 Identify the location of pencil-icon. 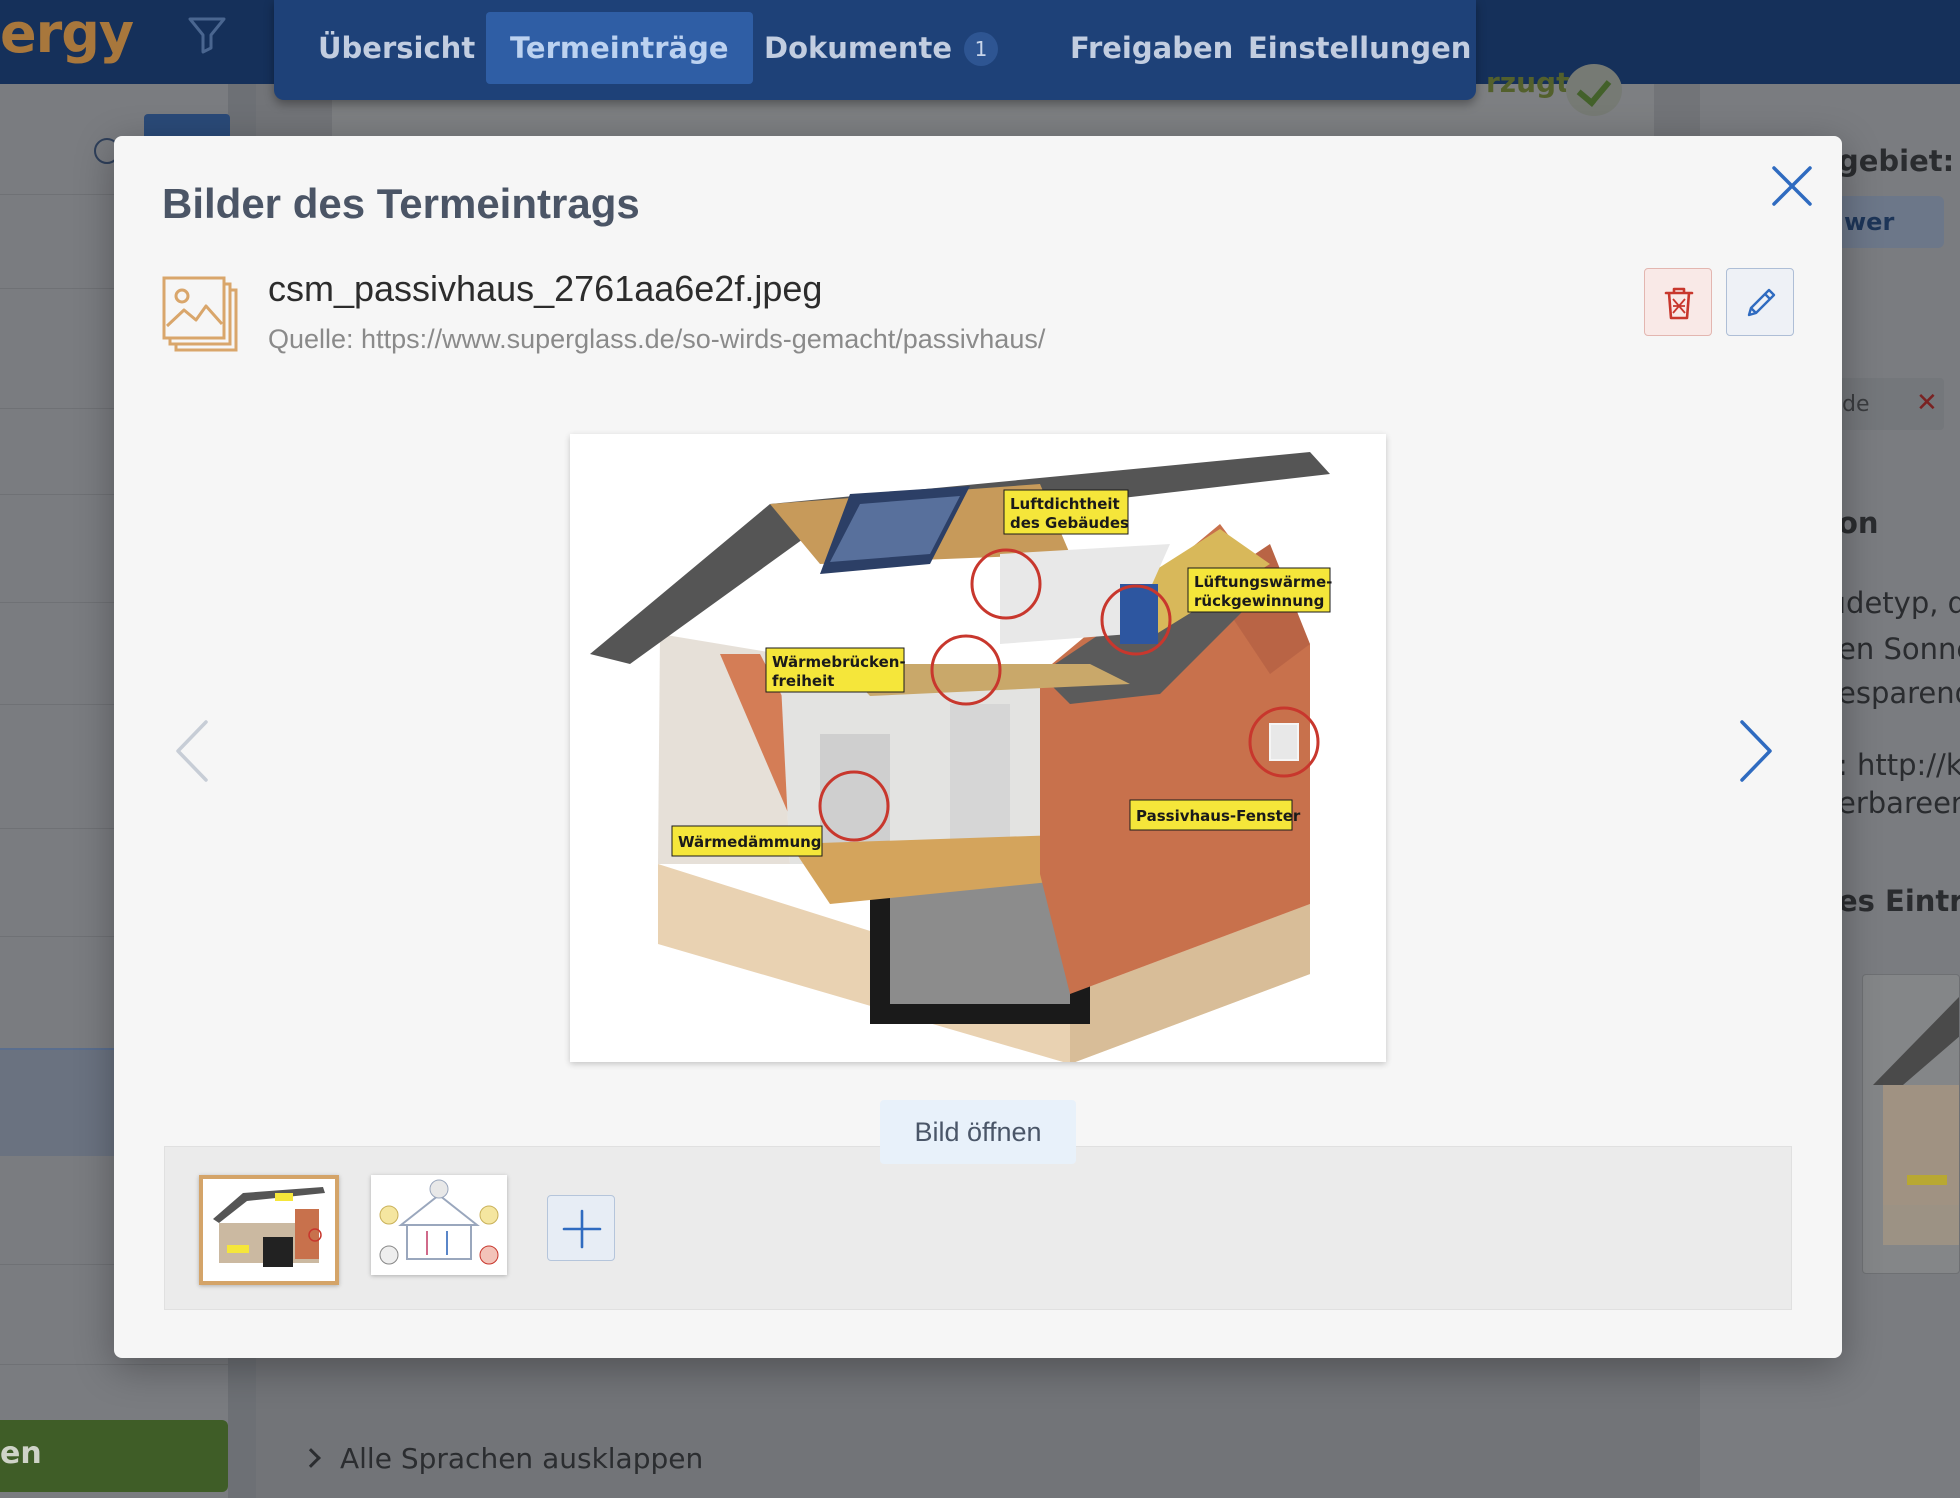
(1761, 302).